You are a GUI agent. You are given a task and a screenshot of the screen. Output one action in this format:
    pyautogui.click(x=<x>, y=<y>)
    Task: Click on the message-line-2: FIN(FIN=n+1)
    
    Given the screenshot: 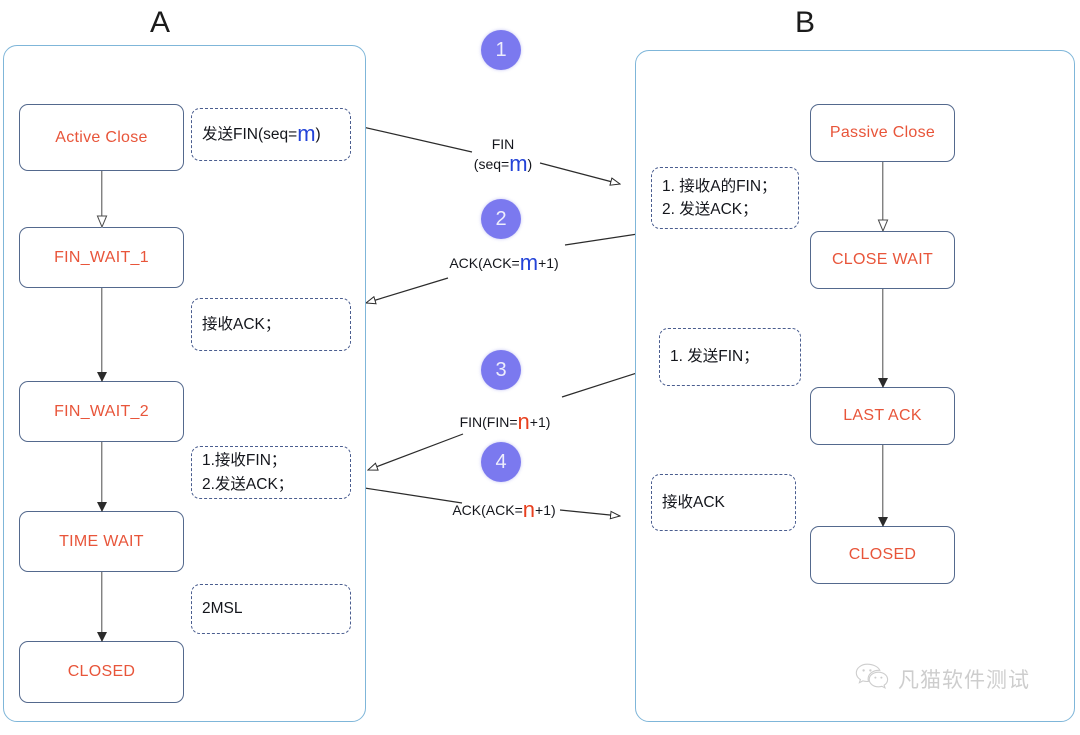 What is the action you would take?
    pyautogui.click(x=505, y=421)
    